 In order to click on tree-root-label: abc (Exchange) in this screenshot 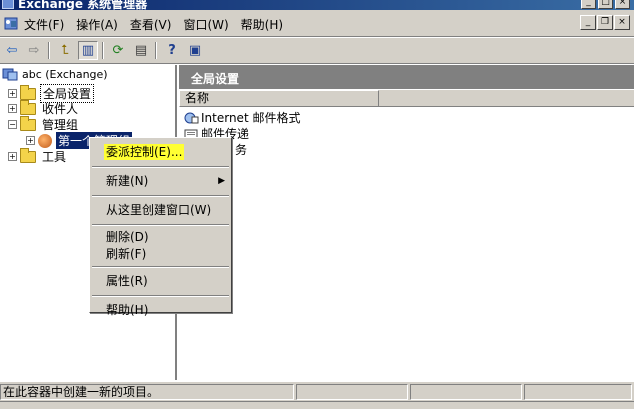, I will do `click(65, 74)`.